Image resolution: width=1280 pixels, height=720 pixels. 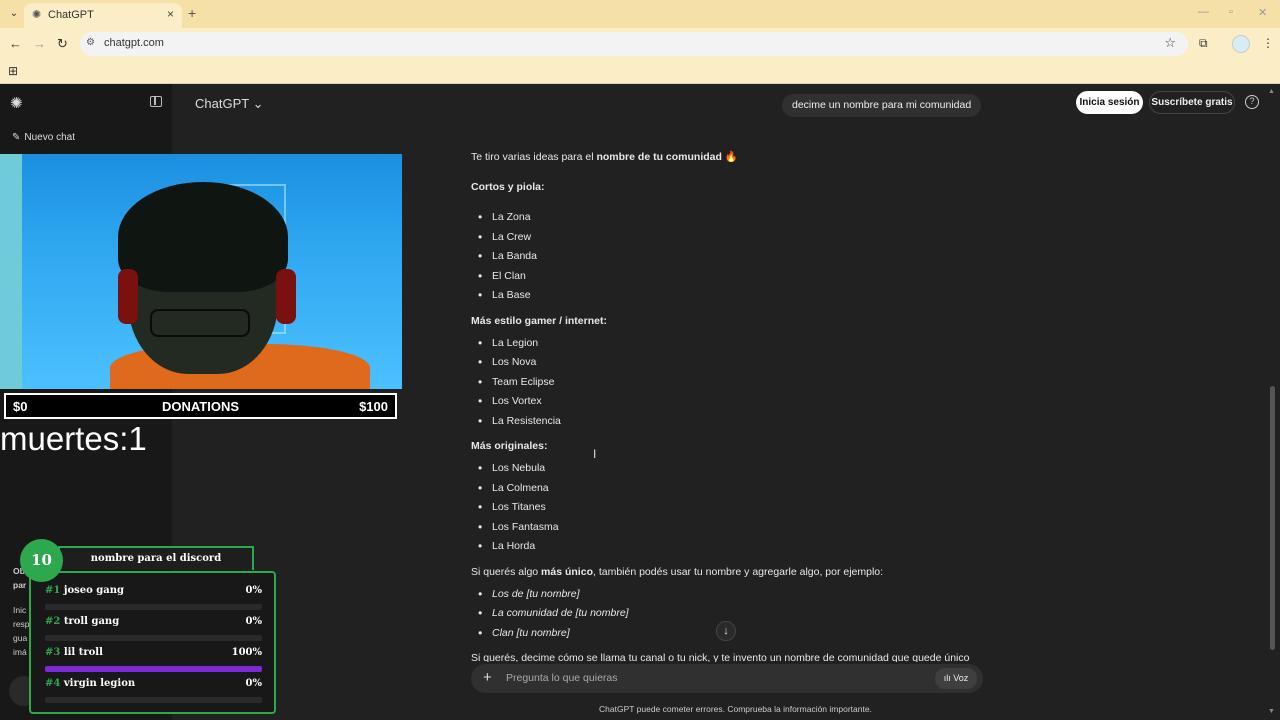 I want to click on browser-menu-icon: ⋮, so click(x=1268, y=43).